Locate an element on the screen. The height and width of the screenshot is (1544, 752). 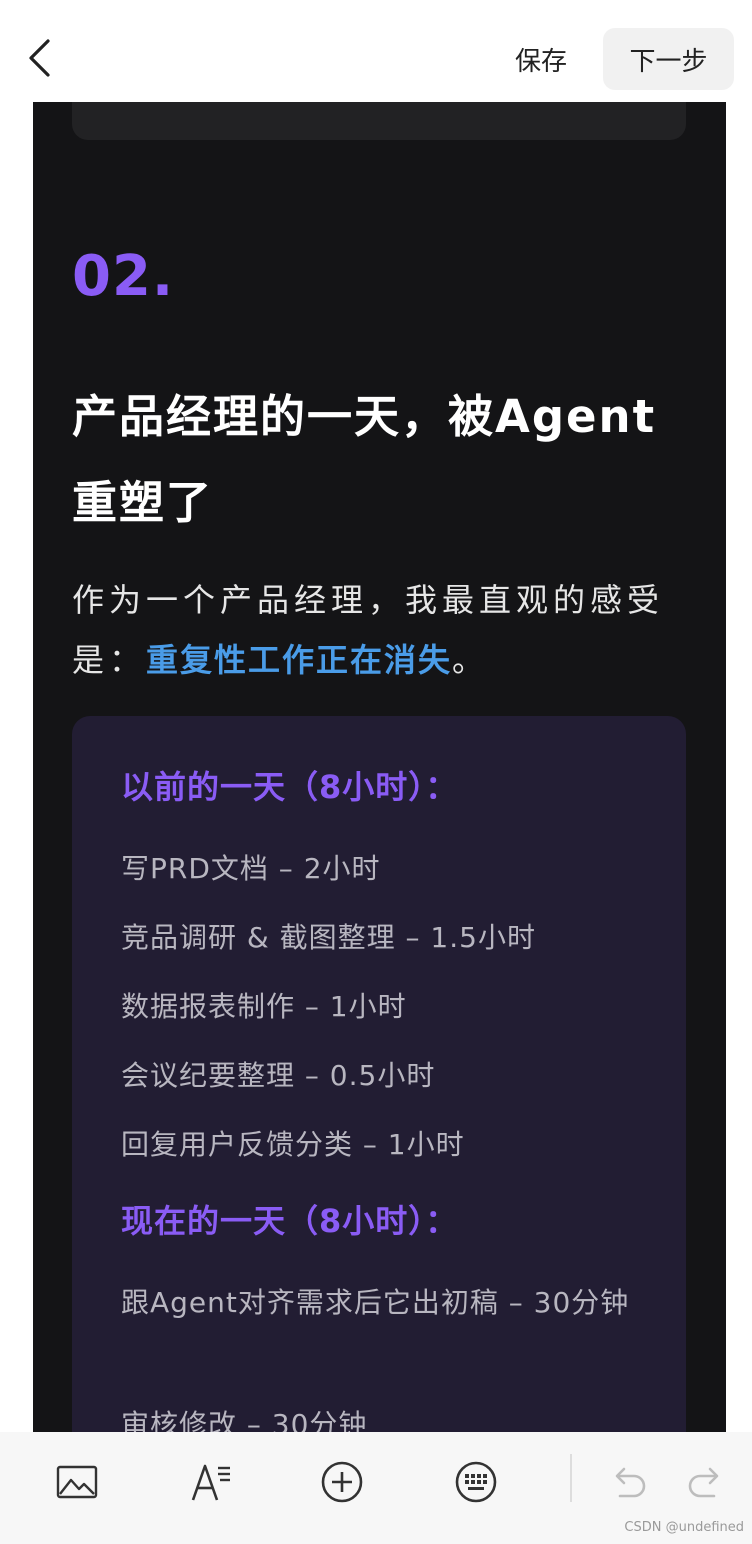
redo-icon is located at coordinates (703, 1482).